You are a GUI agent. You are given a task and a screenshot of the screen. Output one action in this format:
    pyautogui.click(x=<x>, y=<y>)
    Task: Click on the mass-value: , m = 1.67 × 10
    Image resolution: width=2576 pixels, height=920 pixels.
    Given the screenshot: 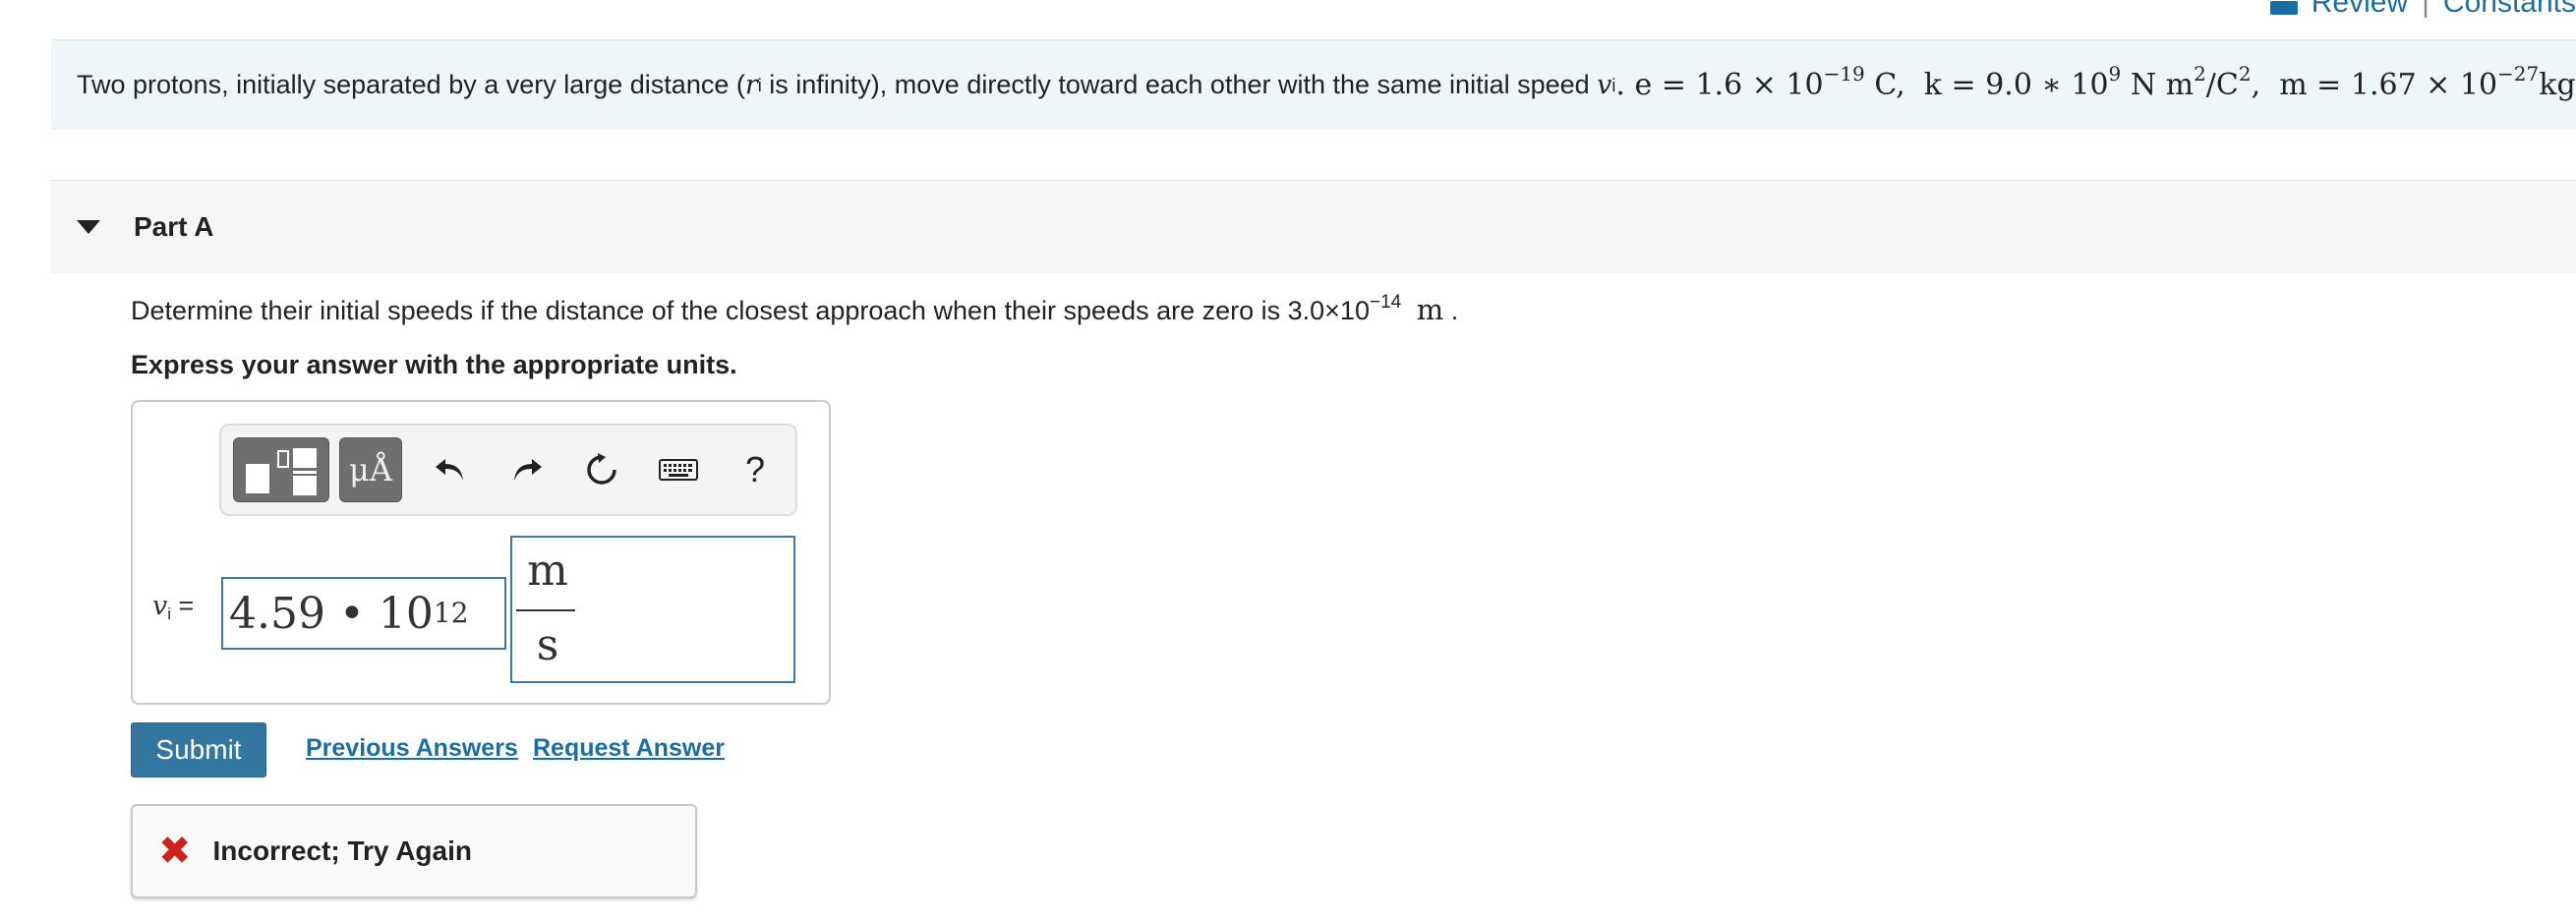 What is the action you would take?
    pyautogui.click(x=2374, y=85)
    